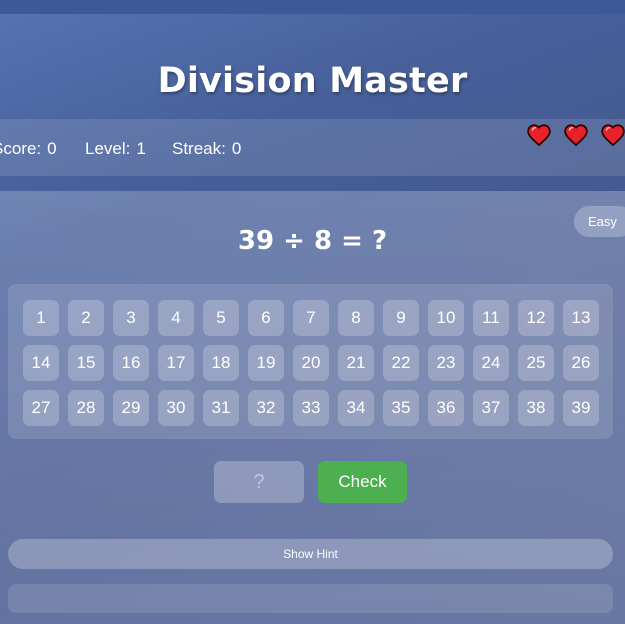 This screenshot has width=625, height=624. Describe the element at coordinates (311, 363) in the screenshot. I see `number-option-button: 20` at that location.